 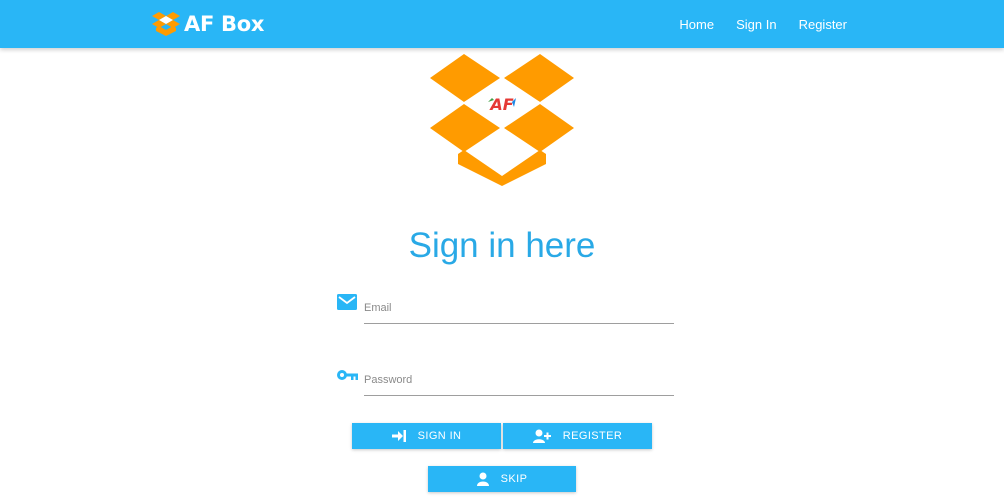 What do you see at coordinates (502, 245) in the screenshot?
I see `page-title: Sign in here` at bounding box center [502, 245].